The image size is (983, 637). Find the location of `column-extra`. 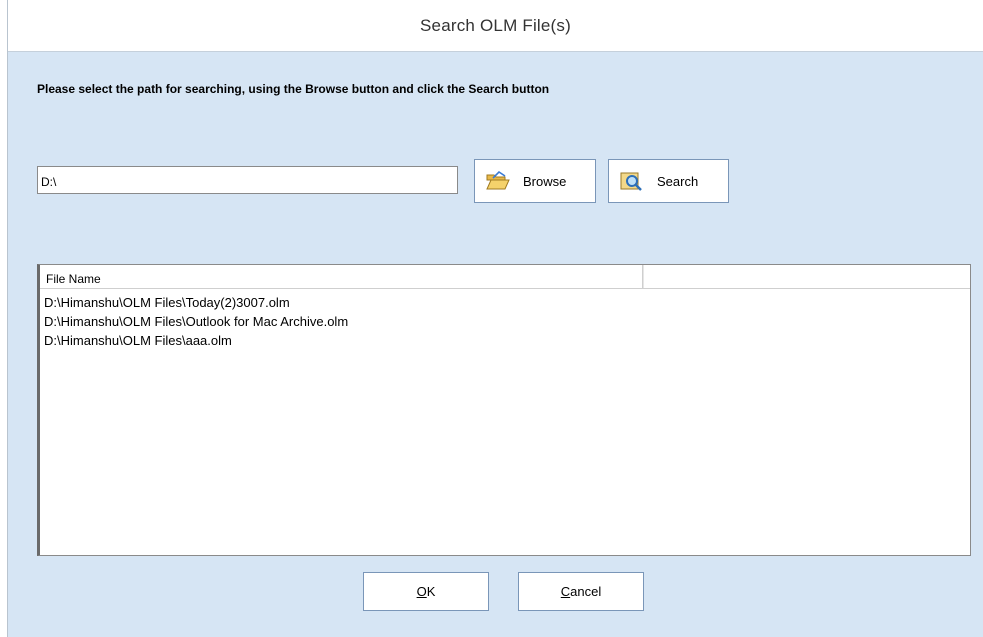

column-extra is located at coordinates (806, 276).